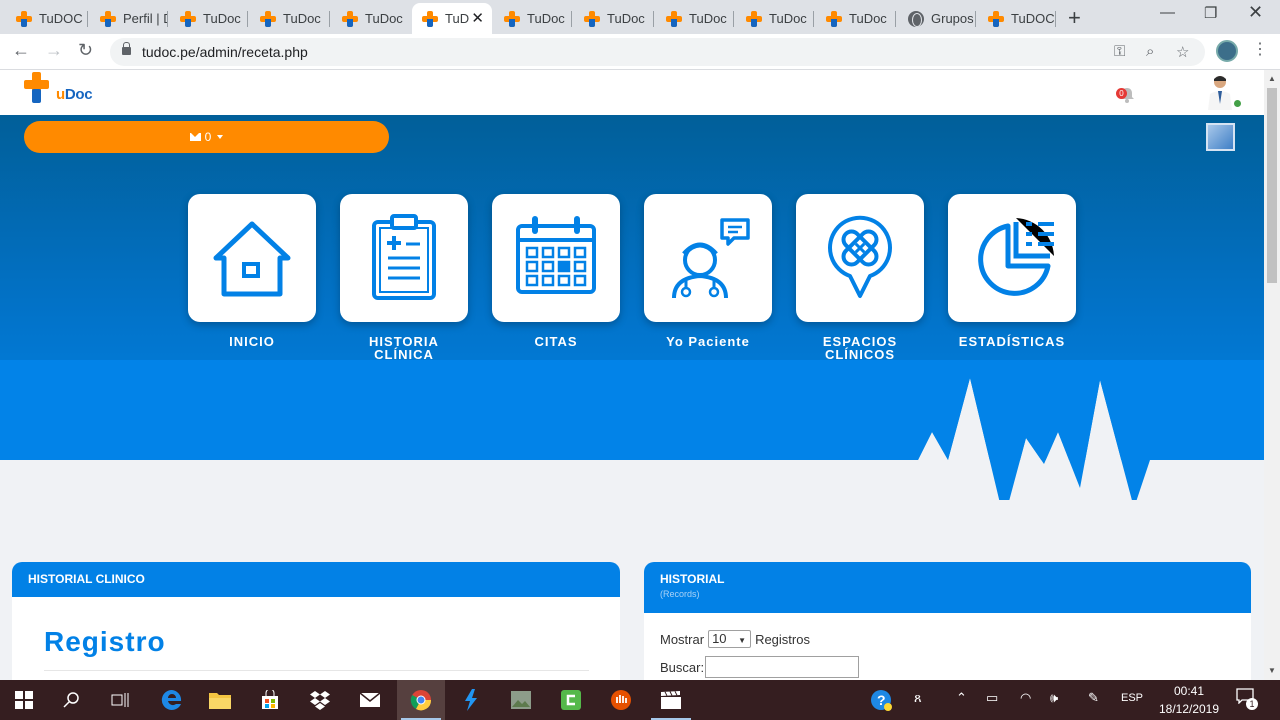 This screenshot has height=720, width=1280. What do you see at coordinates (916, 18) in the screenshot?
I see `globe-icon` at bounding box center [916, 18].